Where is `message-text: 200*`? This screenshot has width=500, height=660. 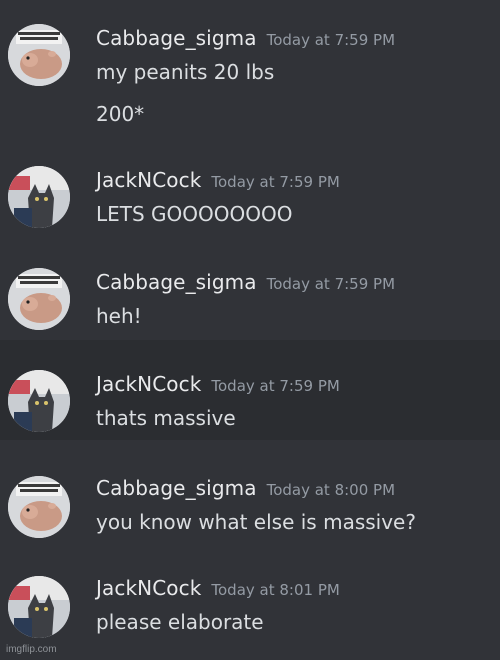 message-text: 200* is located at coordinates (120, 114).